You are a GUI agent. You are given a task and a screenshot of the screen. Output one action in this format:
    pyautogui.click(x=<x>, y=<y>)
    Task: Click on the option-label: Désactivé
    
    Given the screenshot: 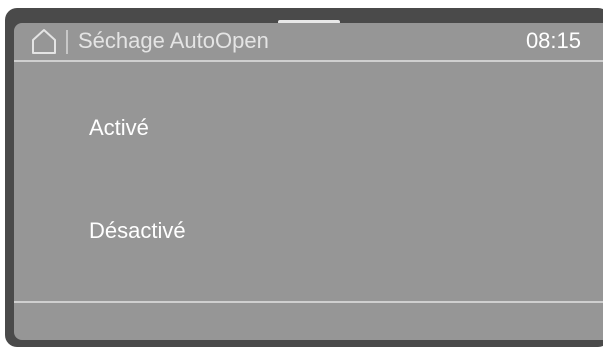 What is the action you would take?
    pyautogui.click(x=137, y=230)
    